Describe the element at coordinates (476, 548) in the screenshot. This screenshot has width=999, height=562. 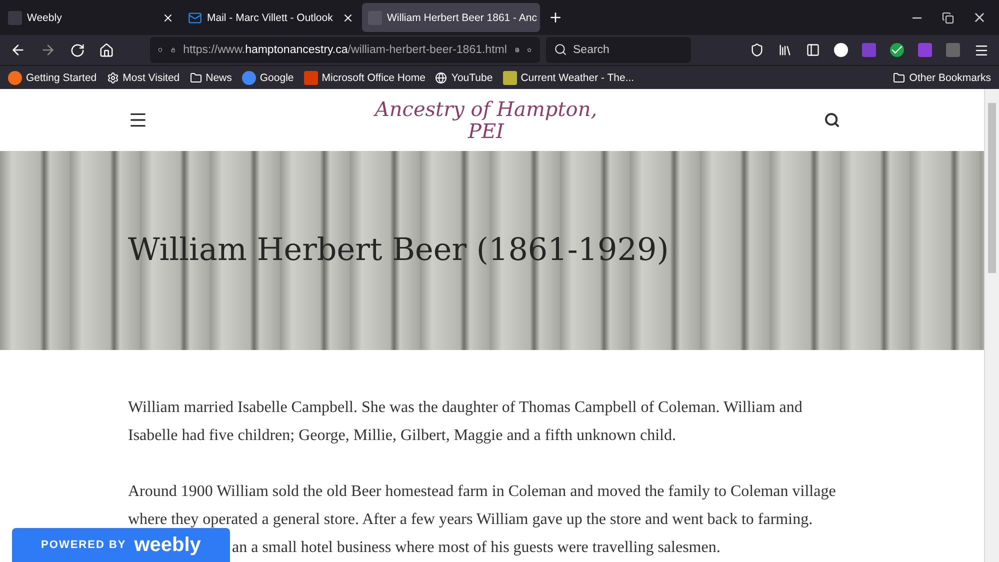
I see `paragraph: an a small hotel business where most of his guests were travelling salesmen.` at that location.